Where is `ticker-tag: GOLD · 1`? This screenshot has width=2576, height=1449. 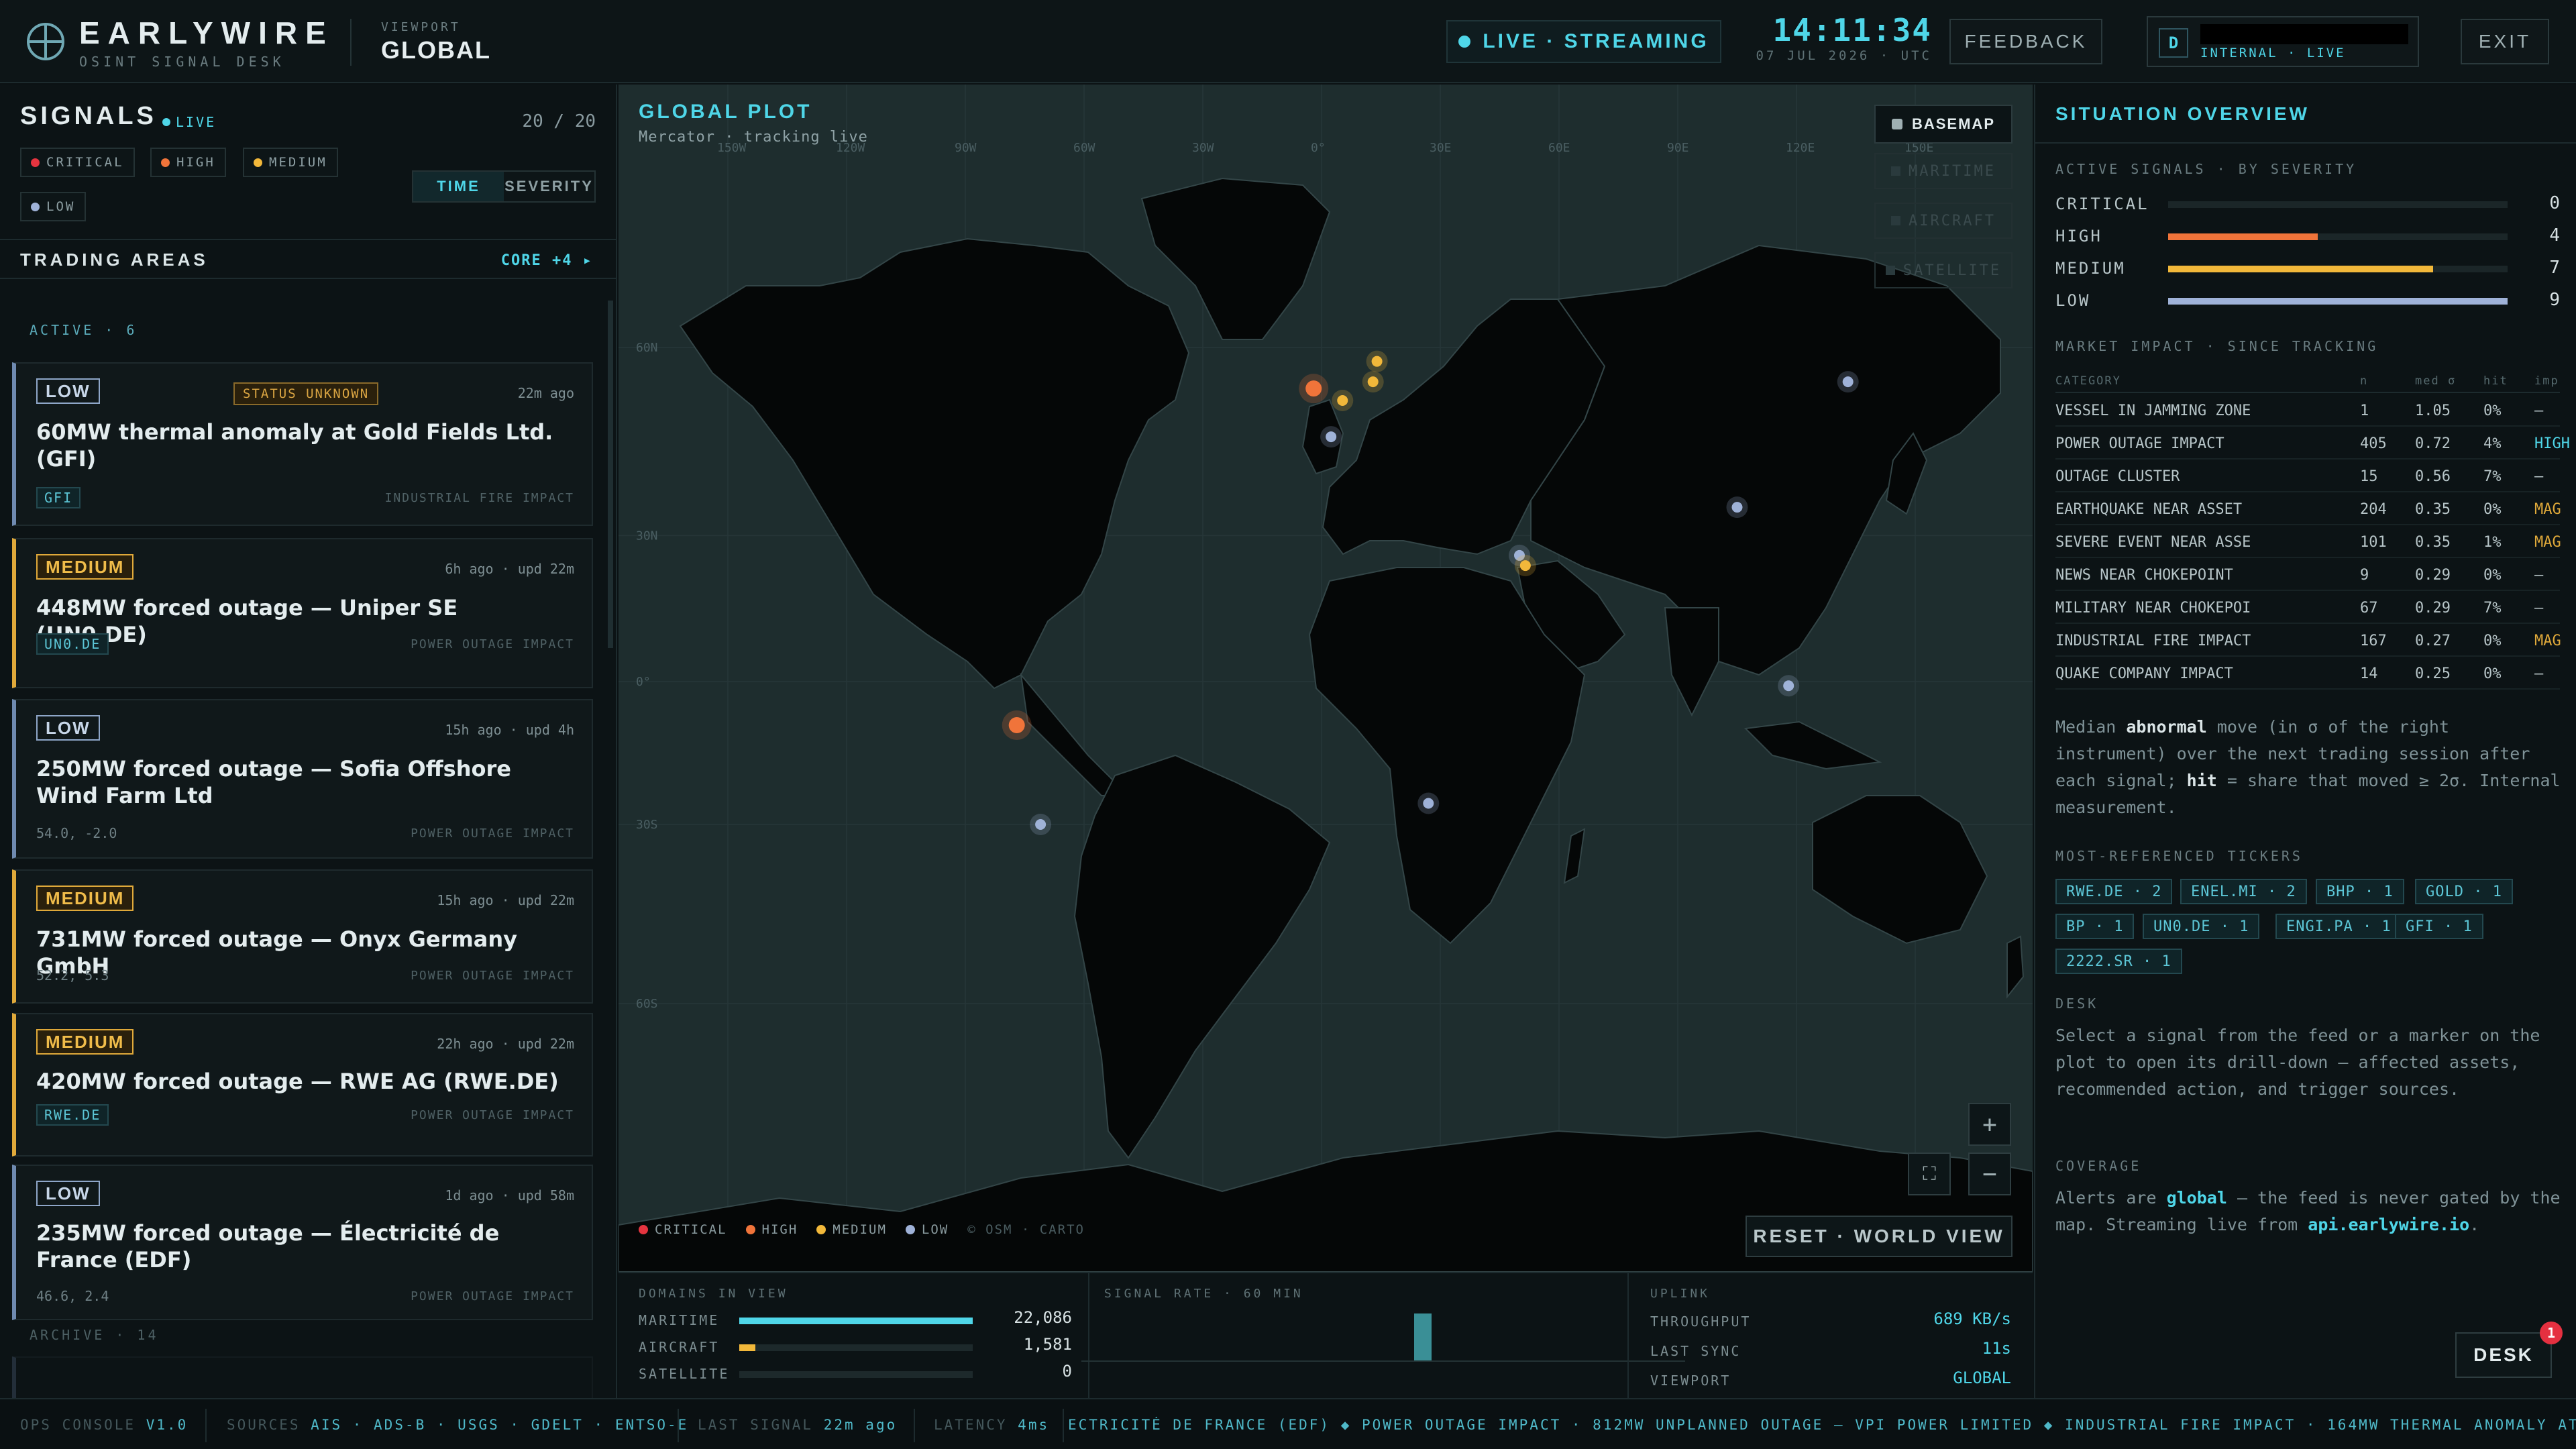 ticker-tag: GOLD · 1 is located at coordinates (2464, 891).